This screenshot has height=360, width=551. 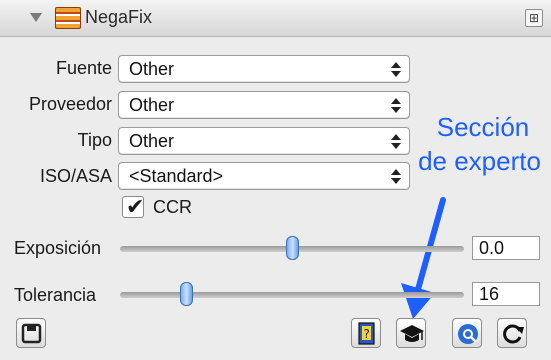 What do you see at coordinates (534, 18) in the screenshot?
I see `collapse-panel-button: ⊞` at bounding box center [534, 18].